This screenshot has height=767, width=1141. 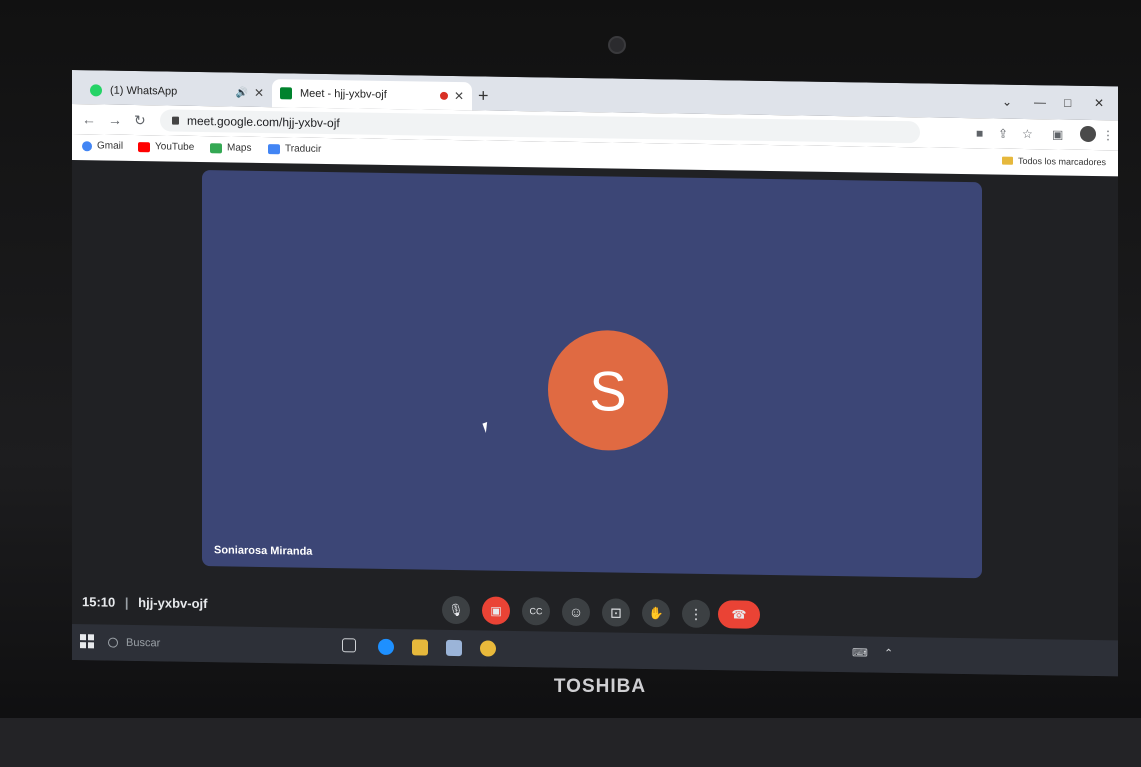 I want to click on mic-icon: 🎙, so click(x=456, y=610).